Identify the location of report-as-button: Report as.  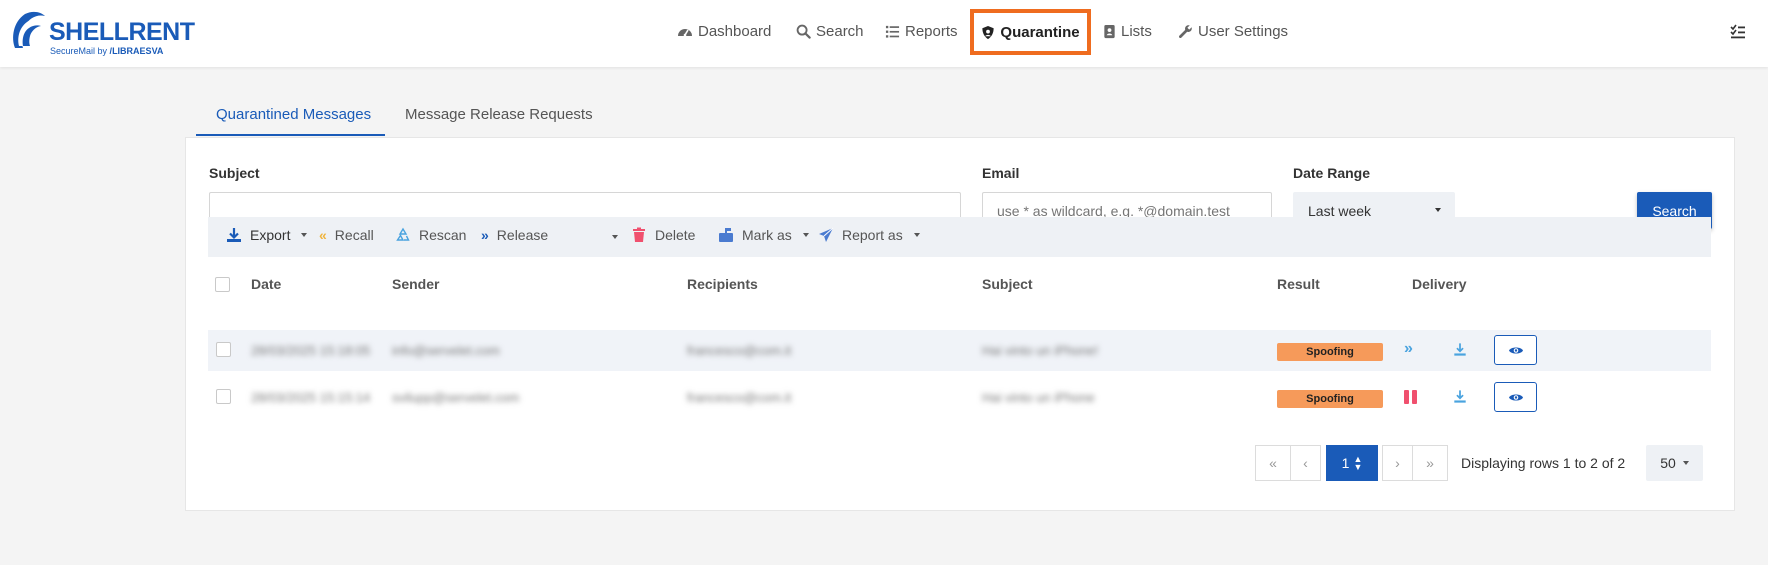
(869, 235).